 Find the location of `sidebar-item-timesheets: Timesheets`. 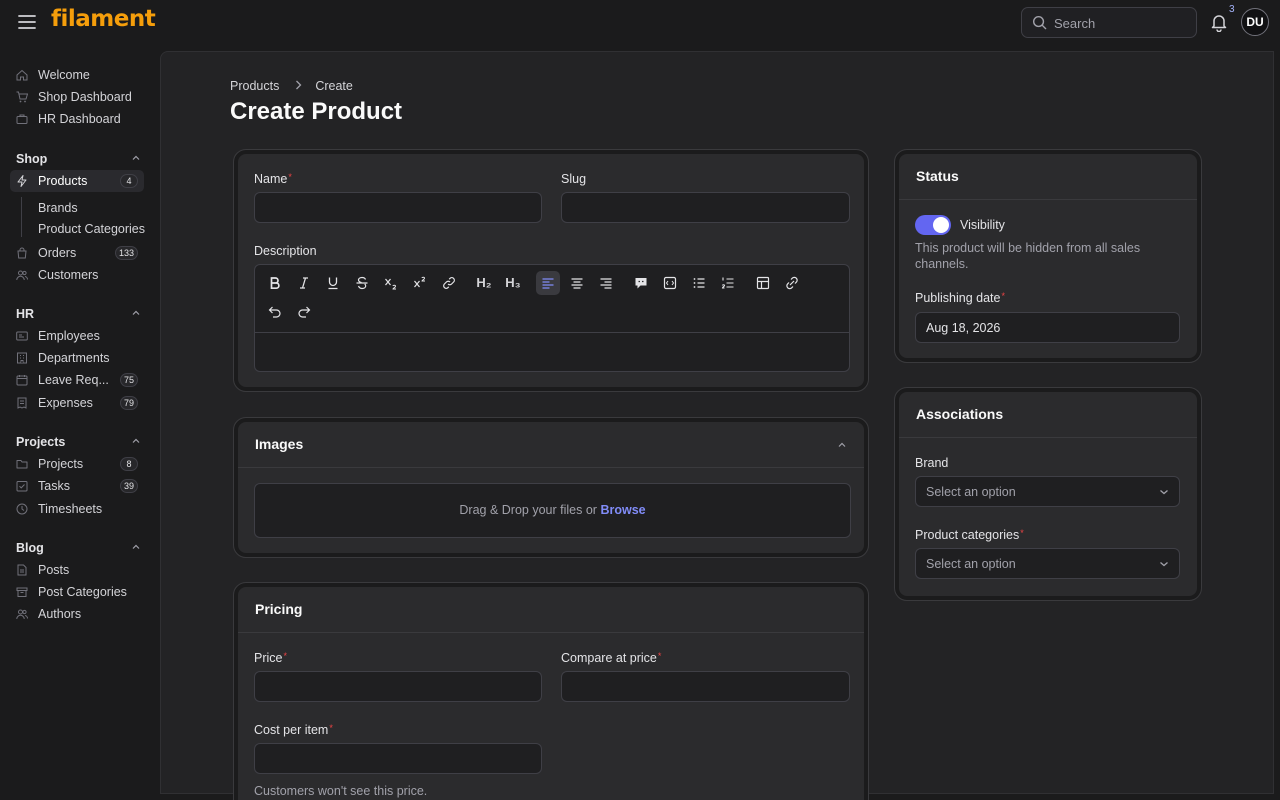

sidebar-item-timesheets: Timesheets is located at coordinates (77, 509).